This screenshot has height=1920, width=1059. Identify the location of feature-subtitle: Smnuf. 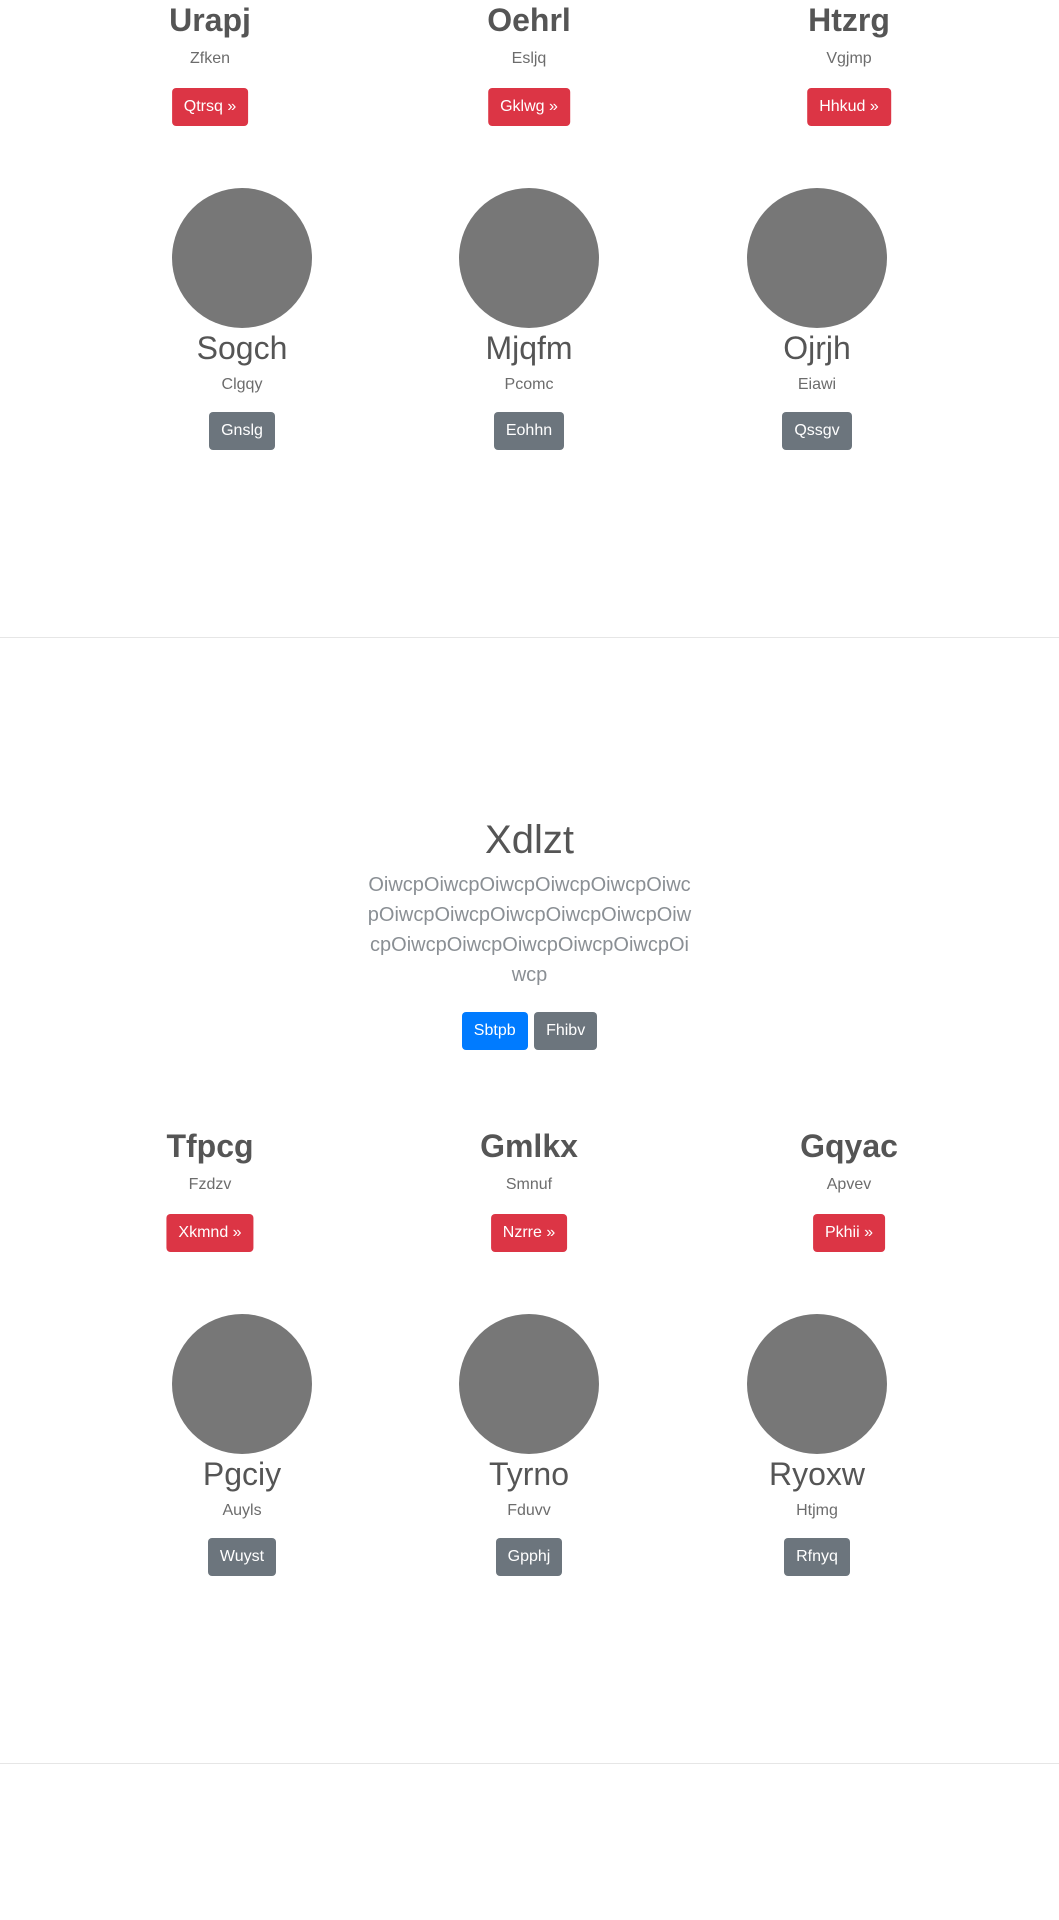
(529, 1184).